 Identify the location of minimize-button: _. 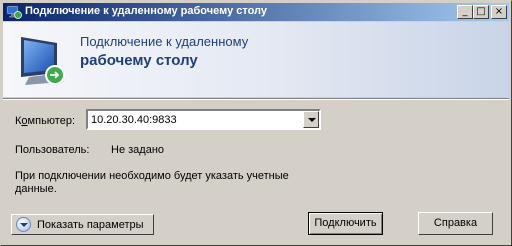
(465, 12).